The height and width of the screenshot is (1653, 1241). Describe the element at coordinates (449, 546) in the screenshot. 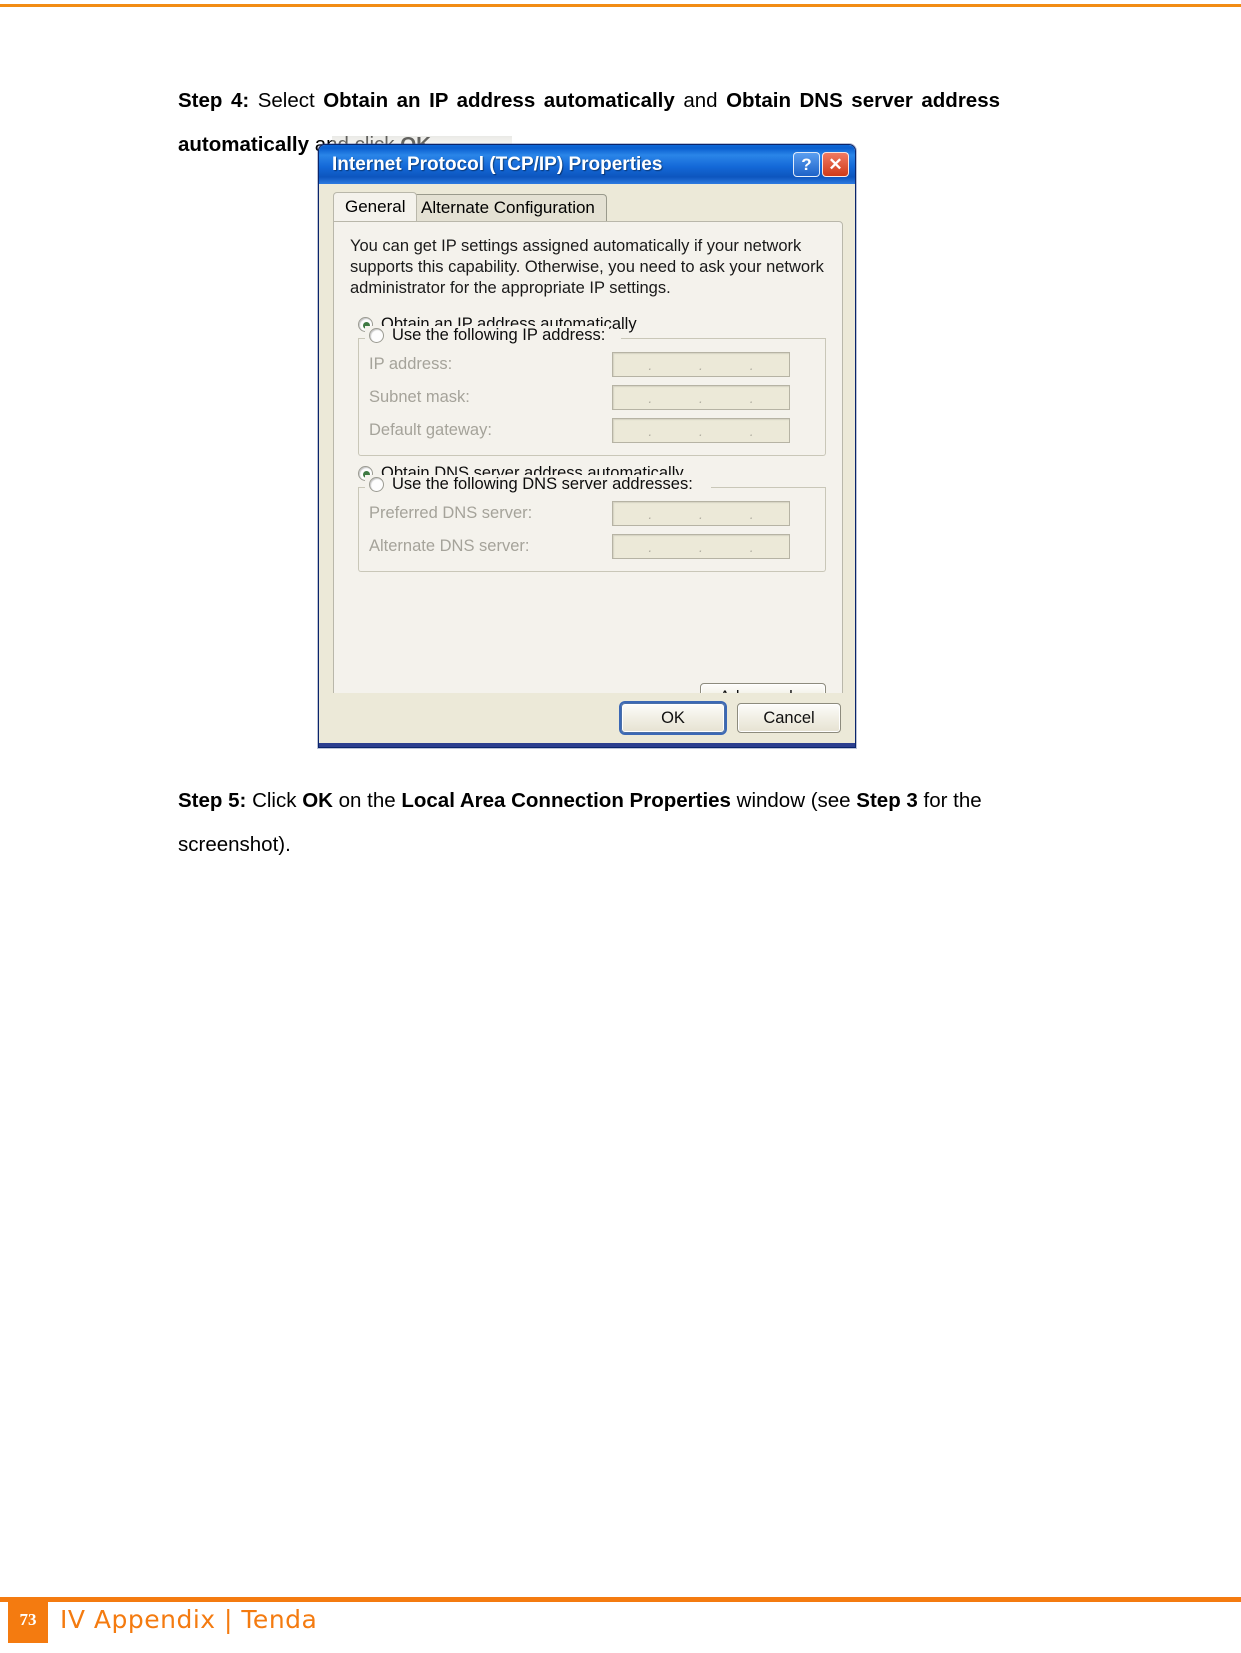

I see `label-alternate-dns: Alternate DNS server:` at that location.